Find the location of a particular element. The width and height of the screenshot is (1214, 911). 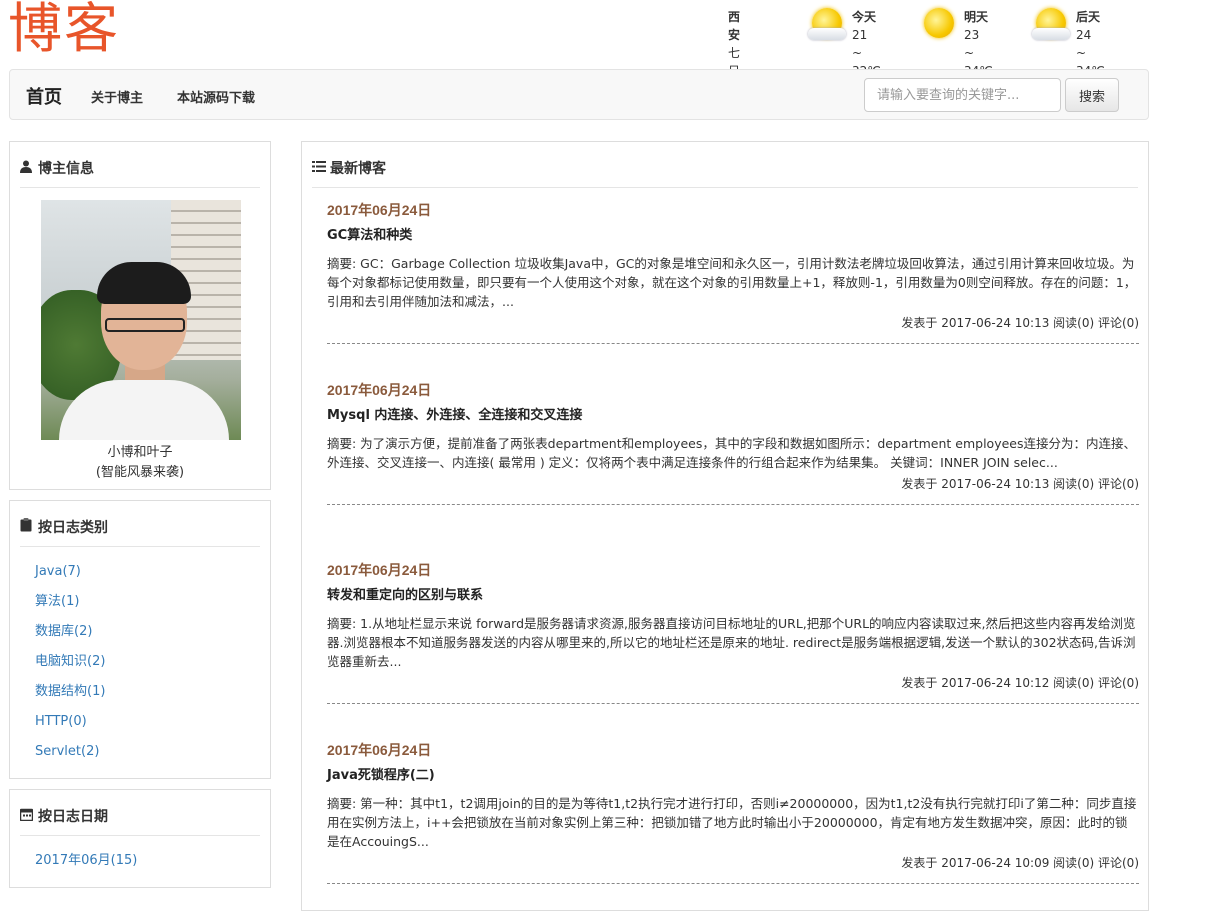

panel-heading: 按日志日期 is located at coordinates (139, 813).